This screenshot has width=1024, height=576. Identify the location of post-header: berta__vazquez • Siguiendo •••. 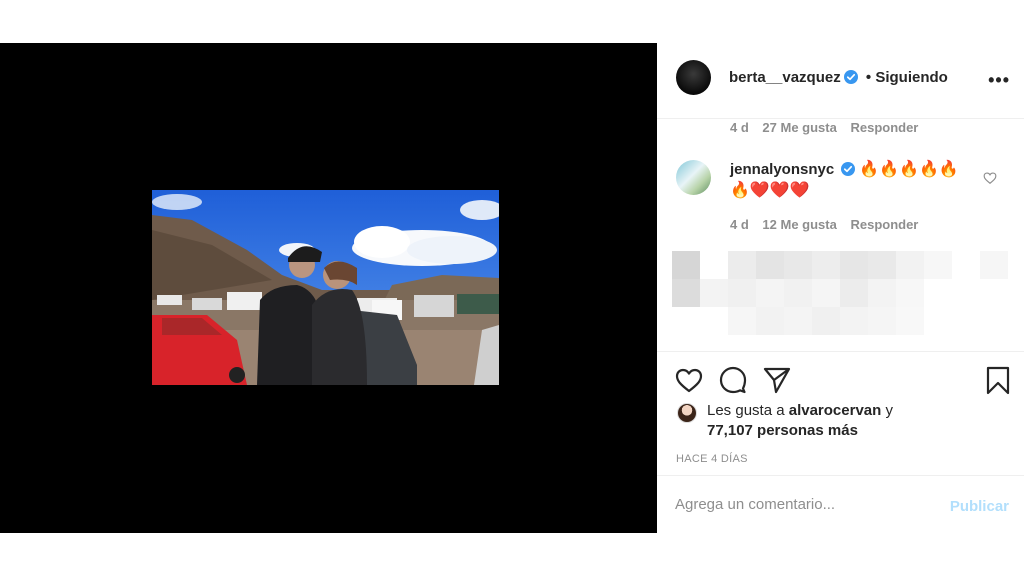
(840, 81).